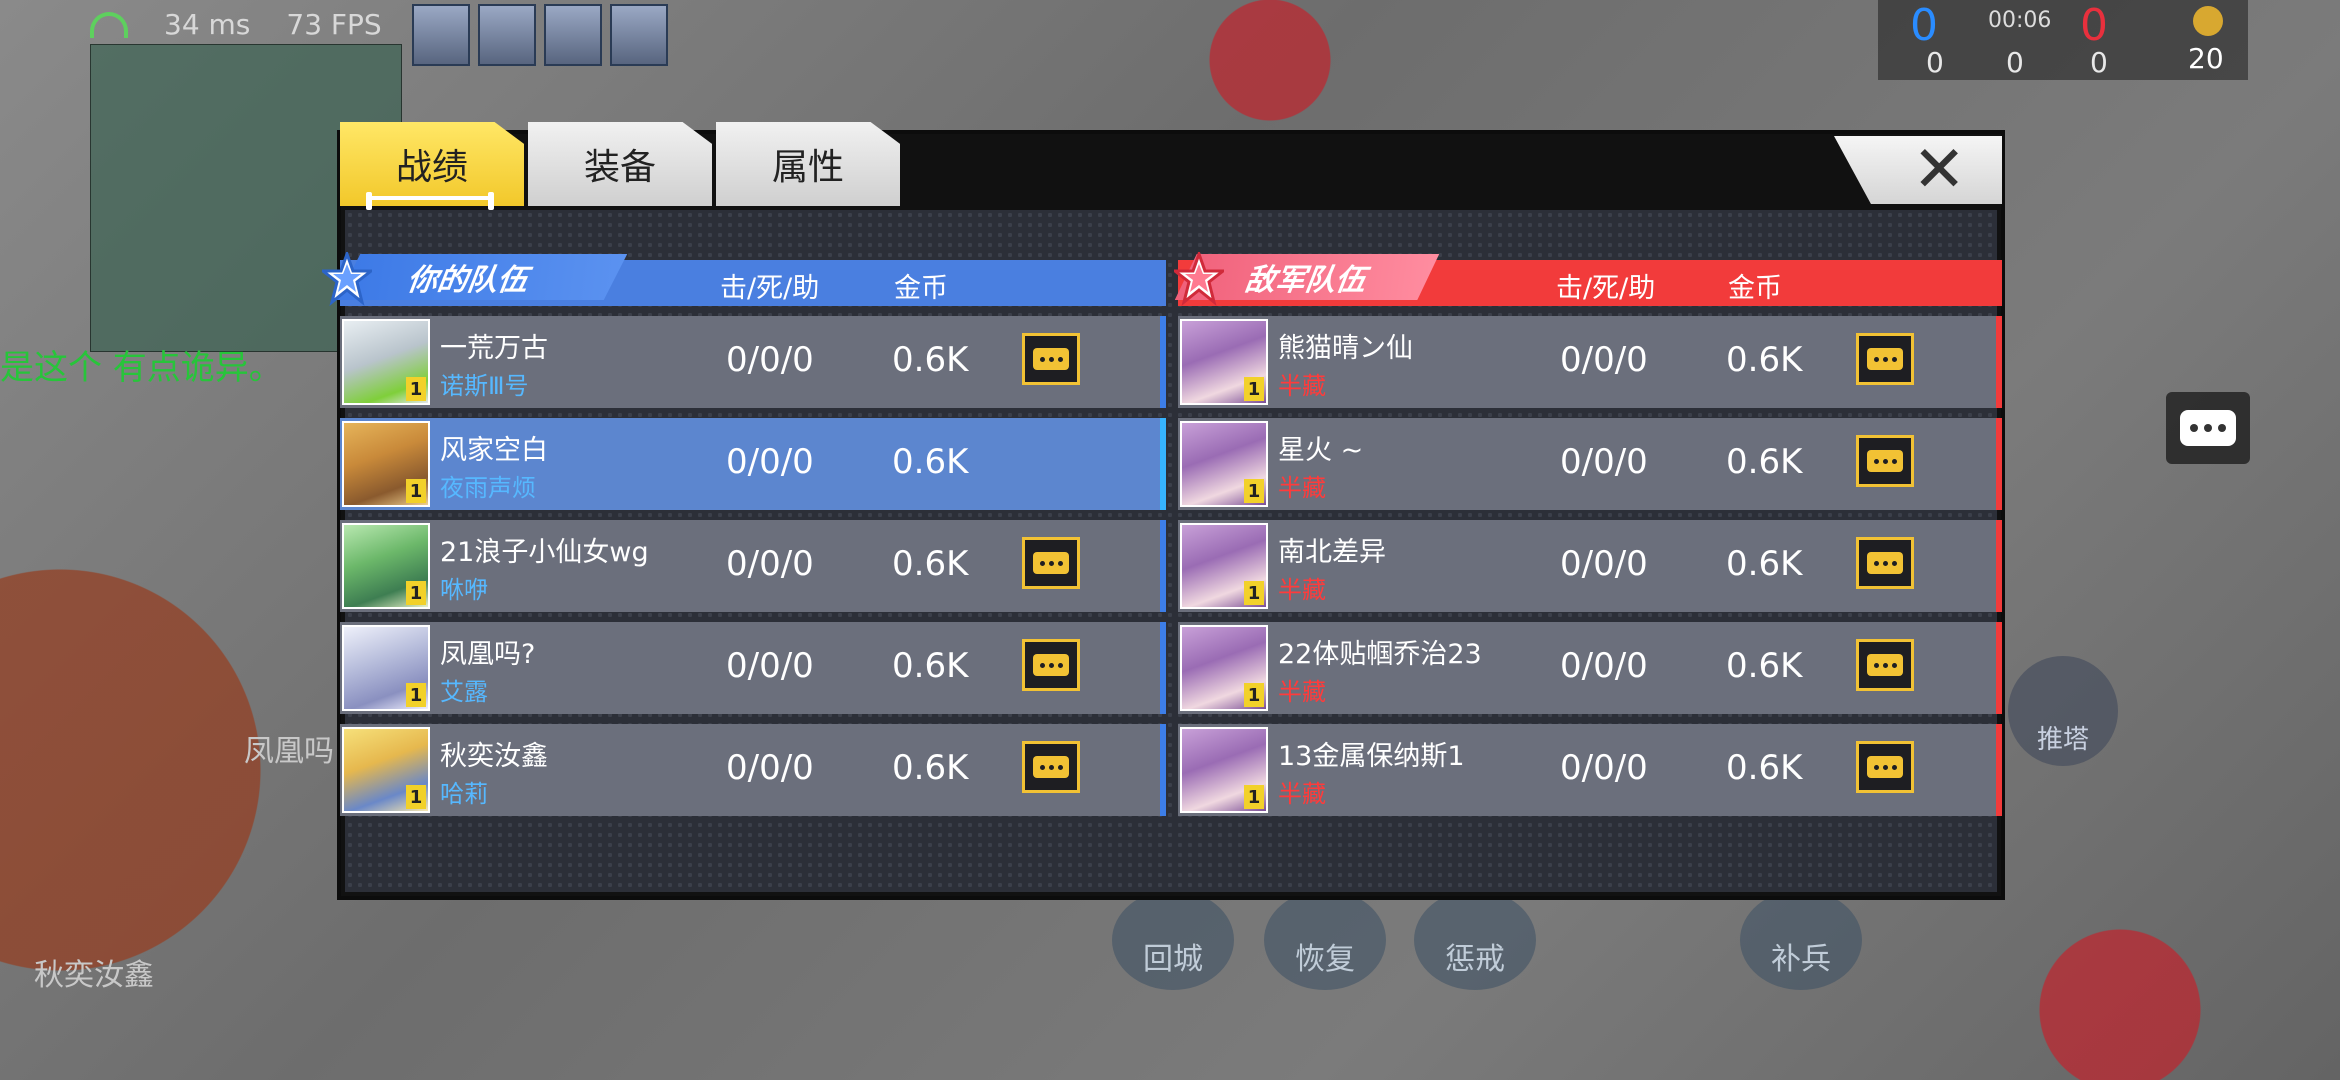  I want to click on enemy-player-row: 1 熊猫晴ン仙 半藏 0/0/0 0.6K, so click(1590, 362).